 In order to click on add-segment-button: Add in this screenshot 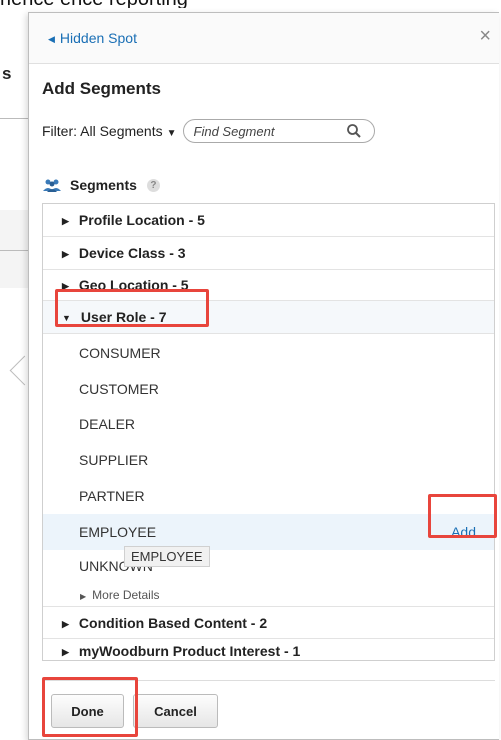, I will do `click(463, 532)`.